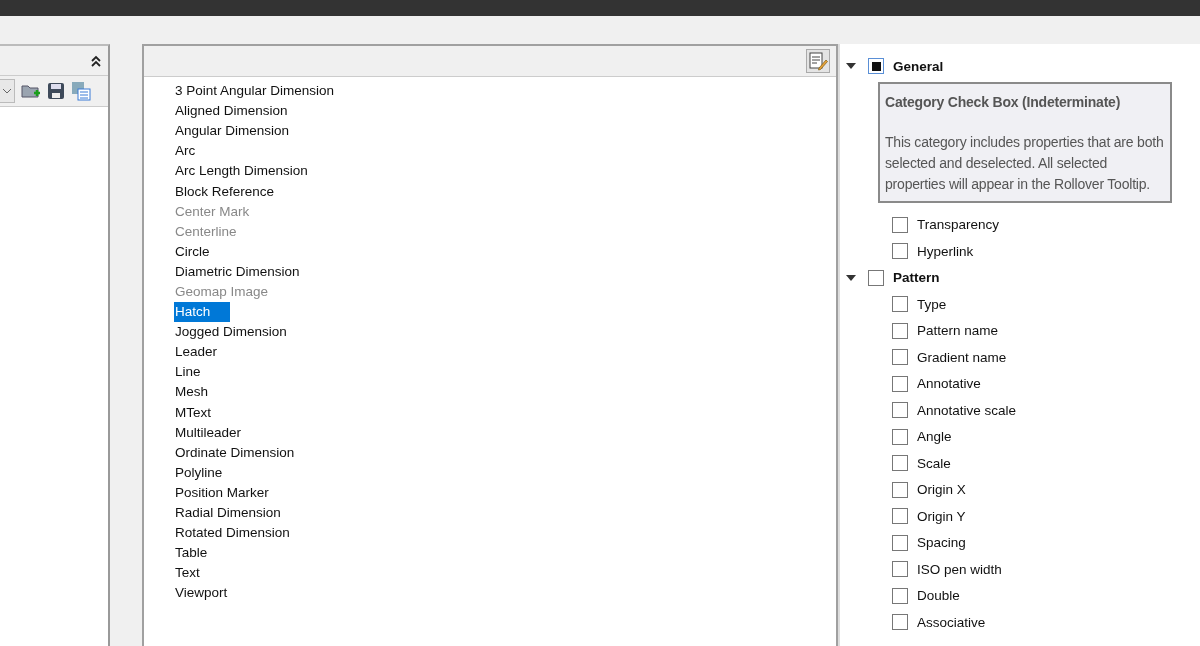  I want to click on property-label: ISO pen width, so click(959, 569).